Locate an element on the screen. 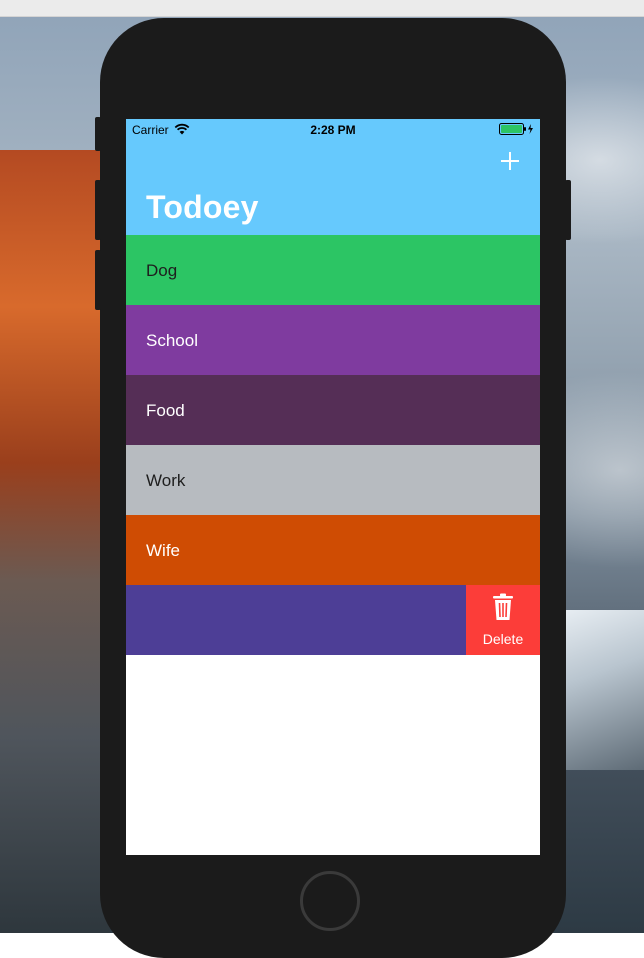  category-label: Work is located at coordinates (166, 480).